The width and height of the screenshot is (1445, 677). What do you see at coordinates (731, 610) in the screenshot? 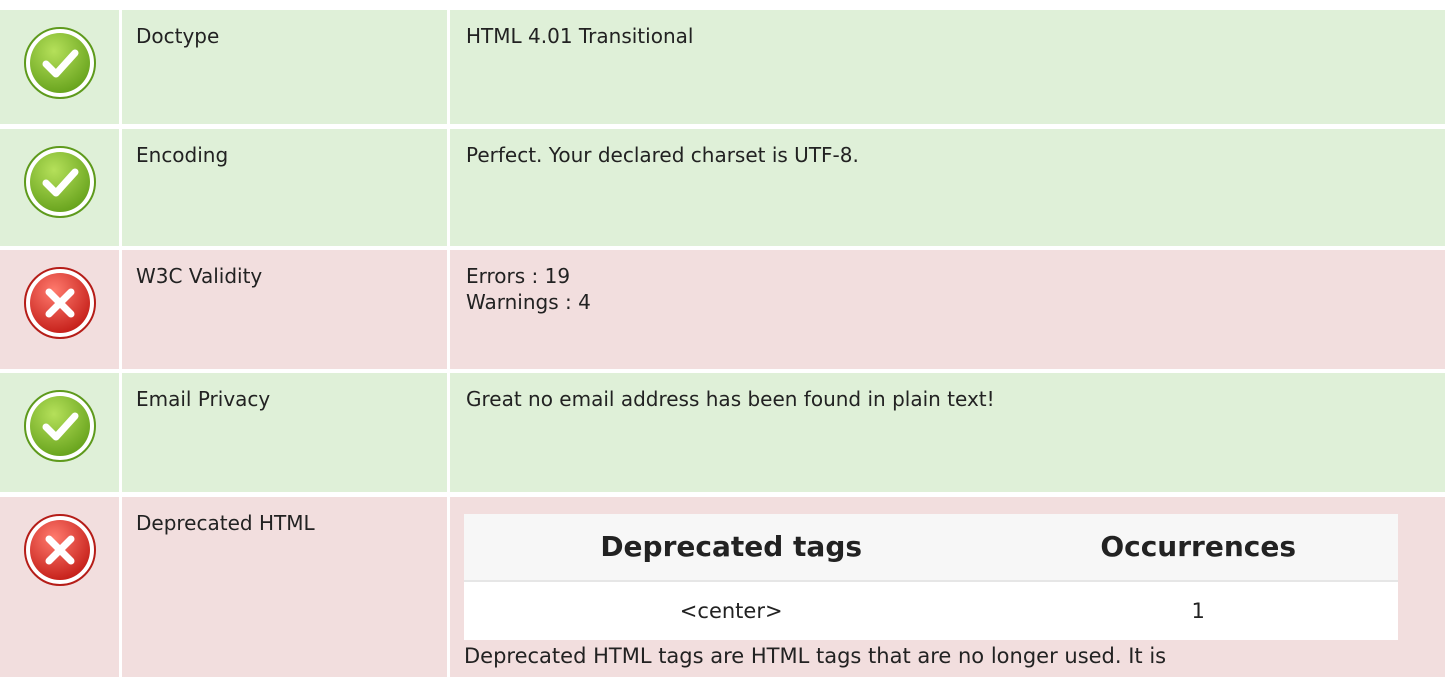
I see `deprecated-tag-cell: <center>` at bounding box center [731, 610].